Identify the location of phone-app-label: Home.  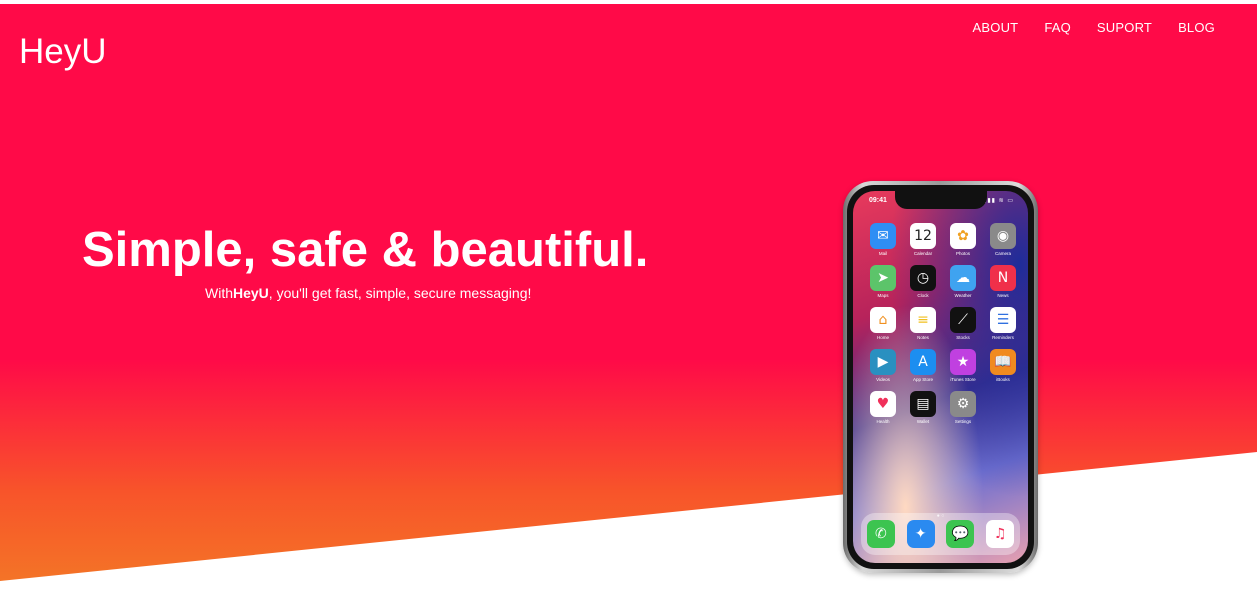
(882, 337).